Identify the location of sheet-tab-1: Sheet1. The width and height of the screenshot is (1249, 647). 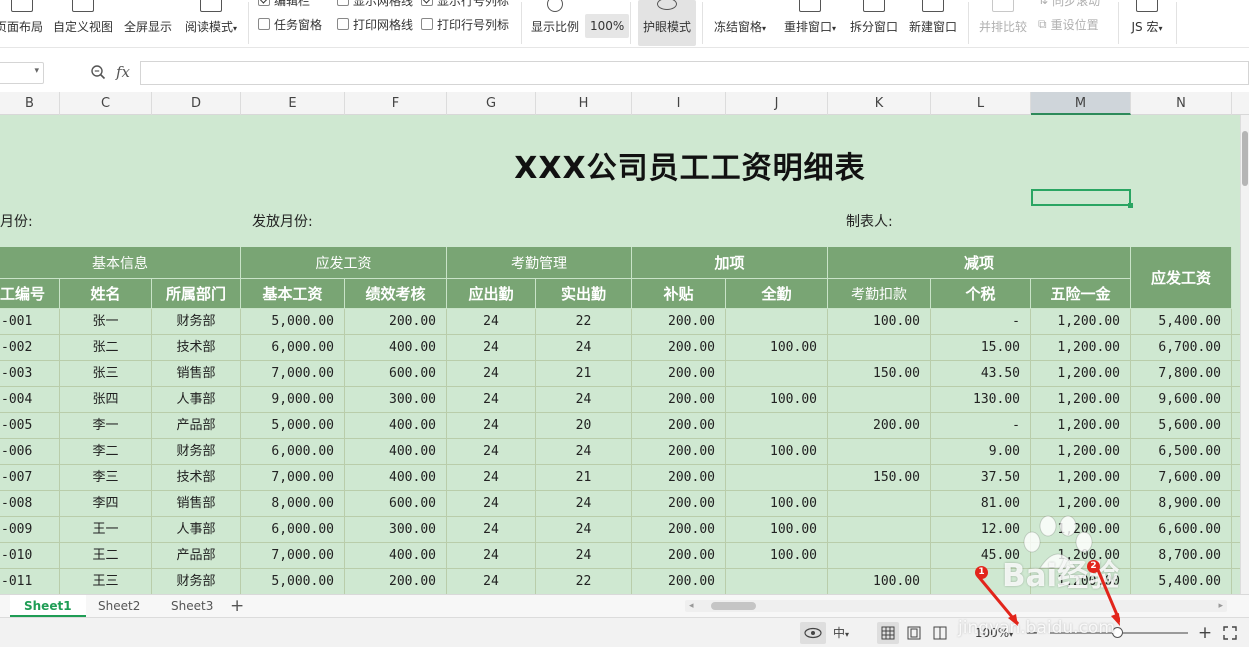
(48, 606).